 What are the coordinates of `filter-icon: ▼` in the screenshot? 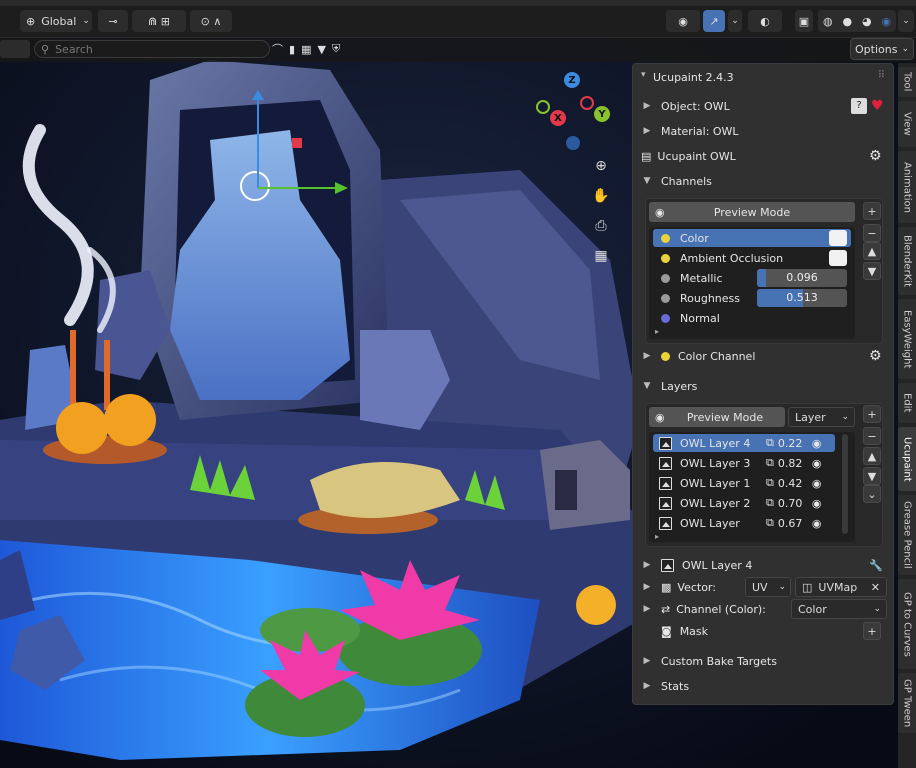 It's located at (321, 49).